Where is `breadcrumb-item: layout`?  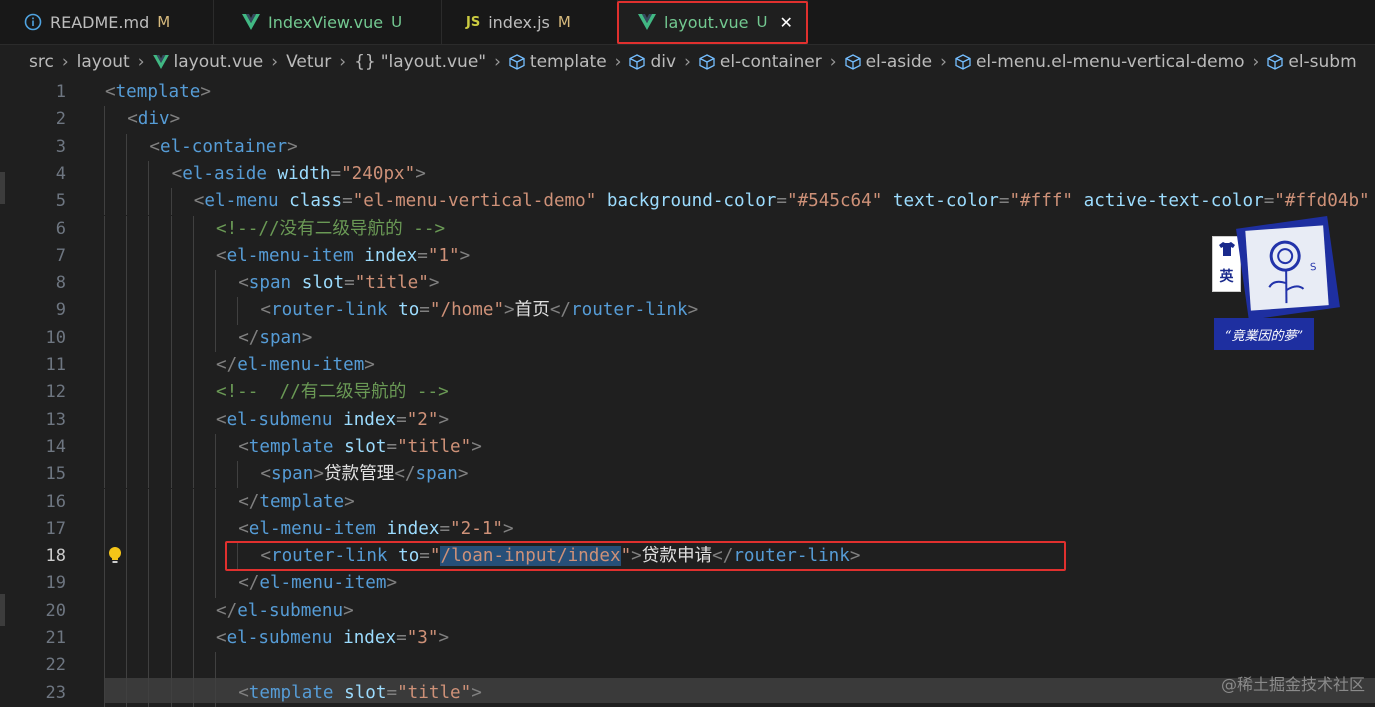 breadcrumb-item: layout is located at coordinates (103, 62).